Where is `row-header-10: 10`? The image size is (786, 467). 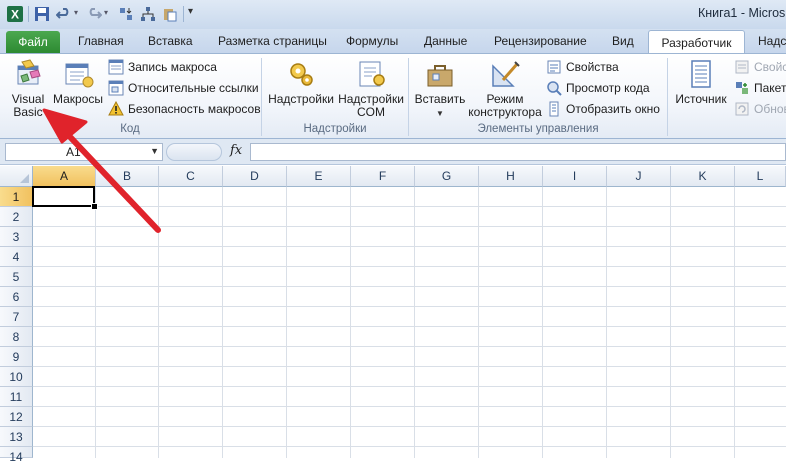
row-header-10: 10 is located at coordinates (16, 377).